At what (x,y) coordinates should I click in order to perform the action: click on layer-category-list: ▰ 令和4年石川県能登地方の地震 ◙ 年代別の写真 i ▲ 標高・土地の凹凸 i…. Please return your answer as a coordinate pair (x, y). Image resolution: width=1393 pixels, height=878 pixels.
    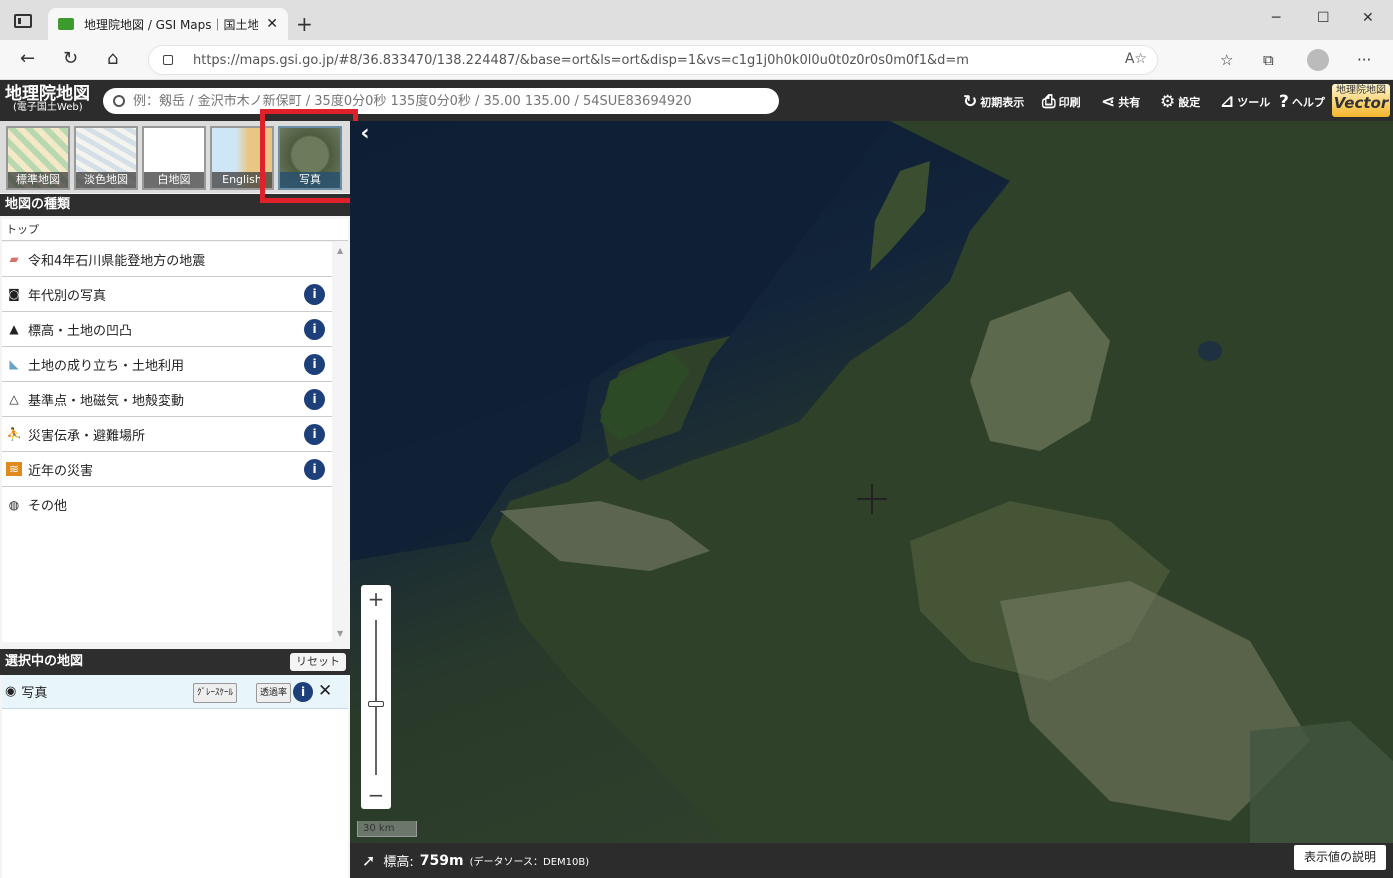
    Looking at the image, I should click on (167, 442).